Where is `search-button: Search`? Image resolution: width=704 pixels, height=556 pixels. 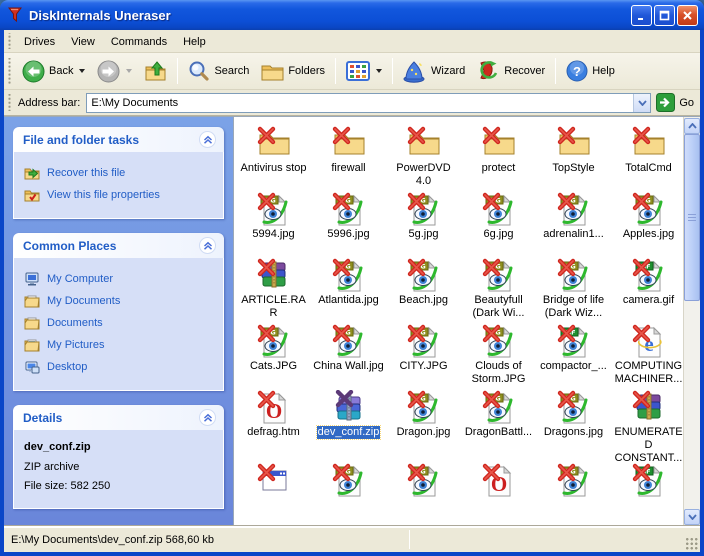
search-button: Search is located at coordinates (218, 71).